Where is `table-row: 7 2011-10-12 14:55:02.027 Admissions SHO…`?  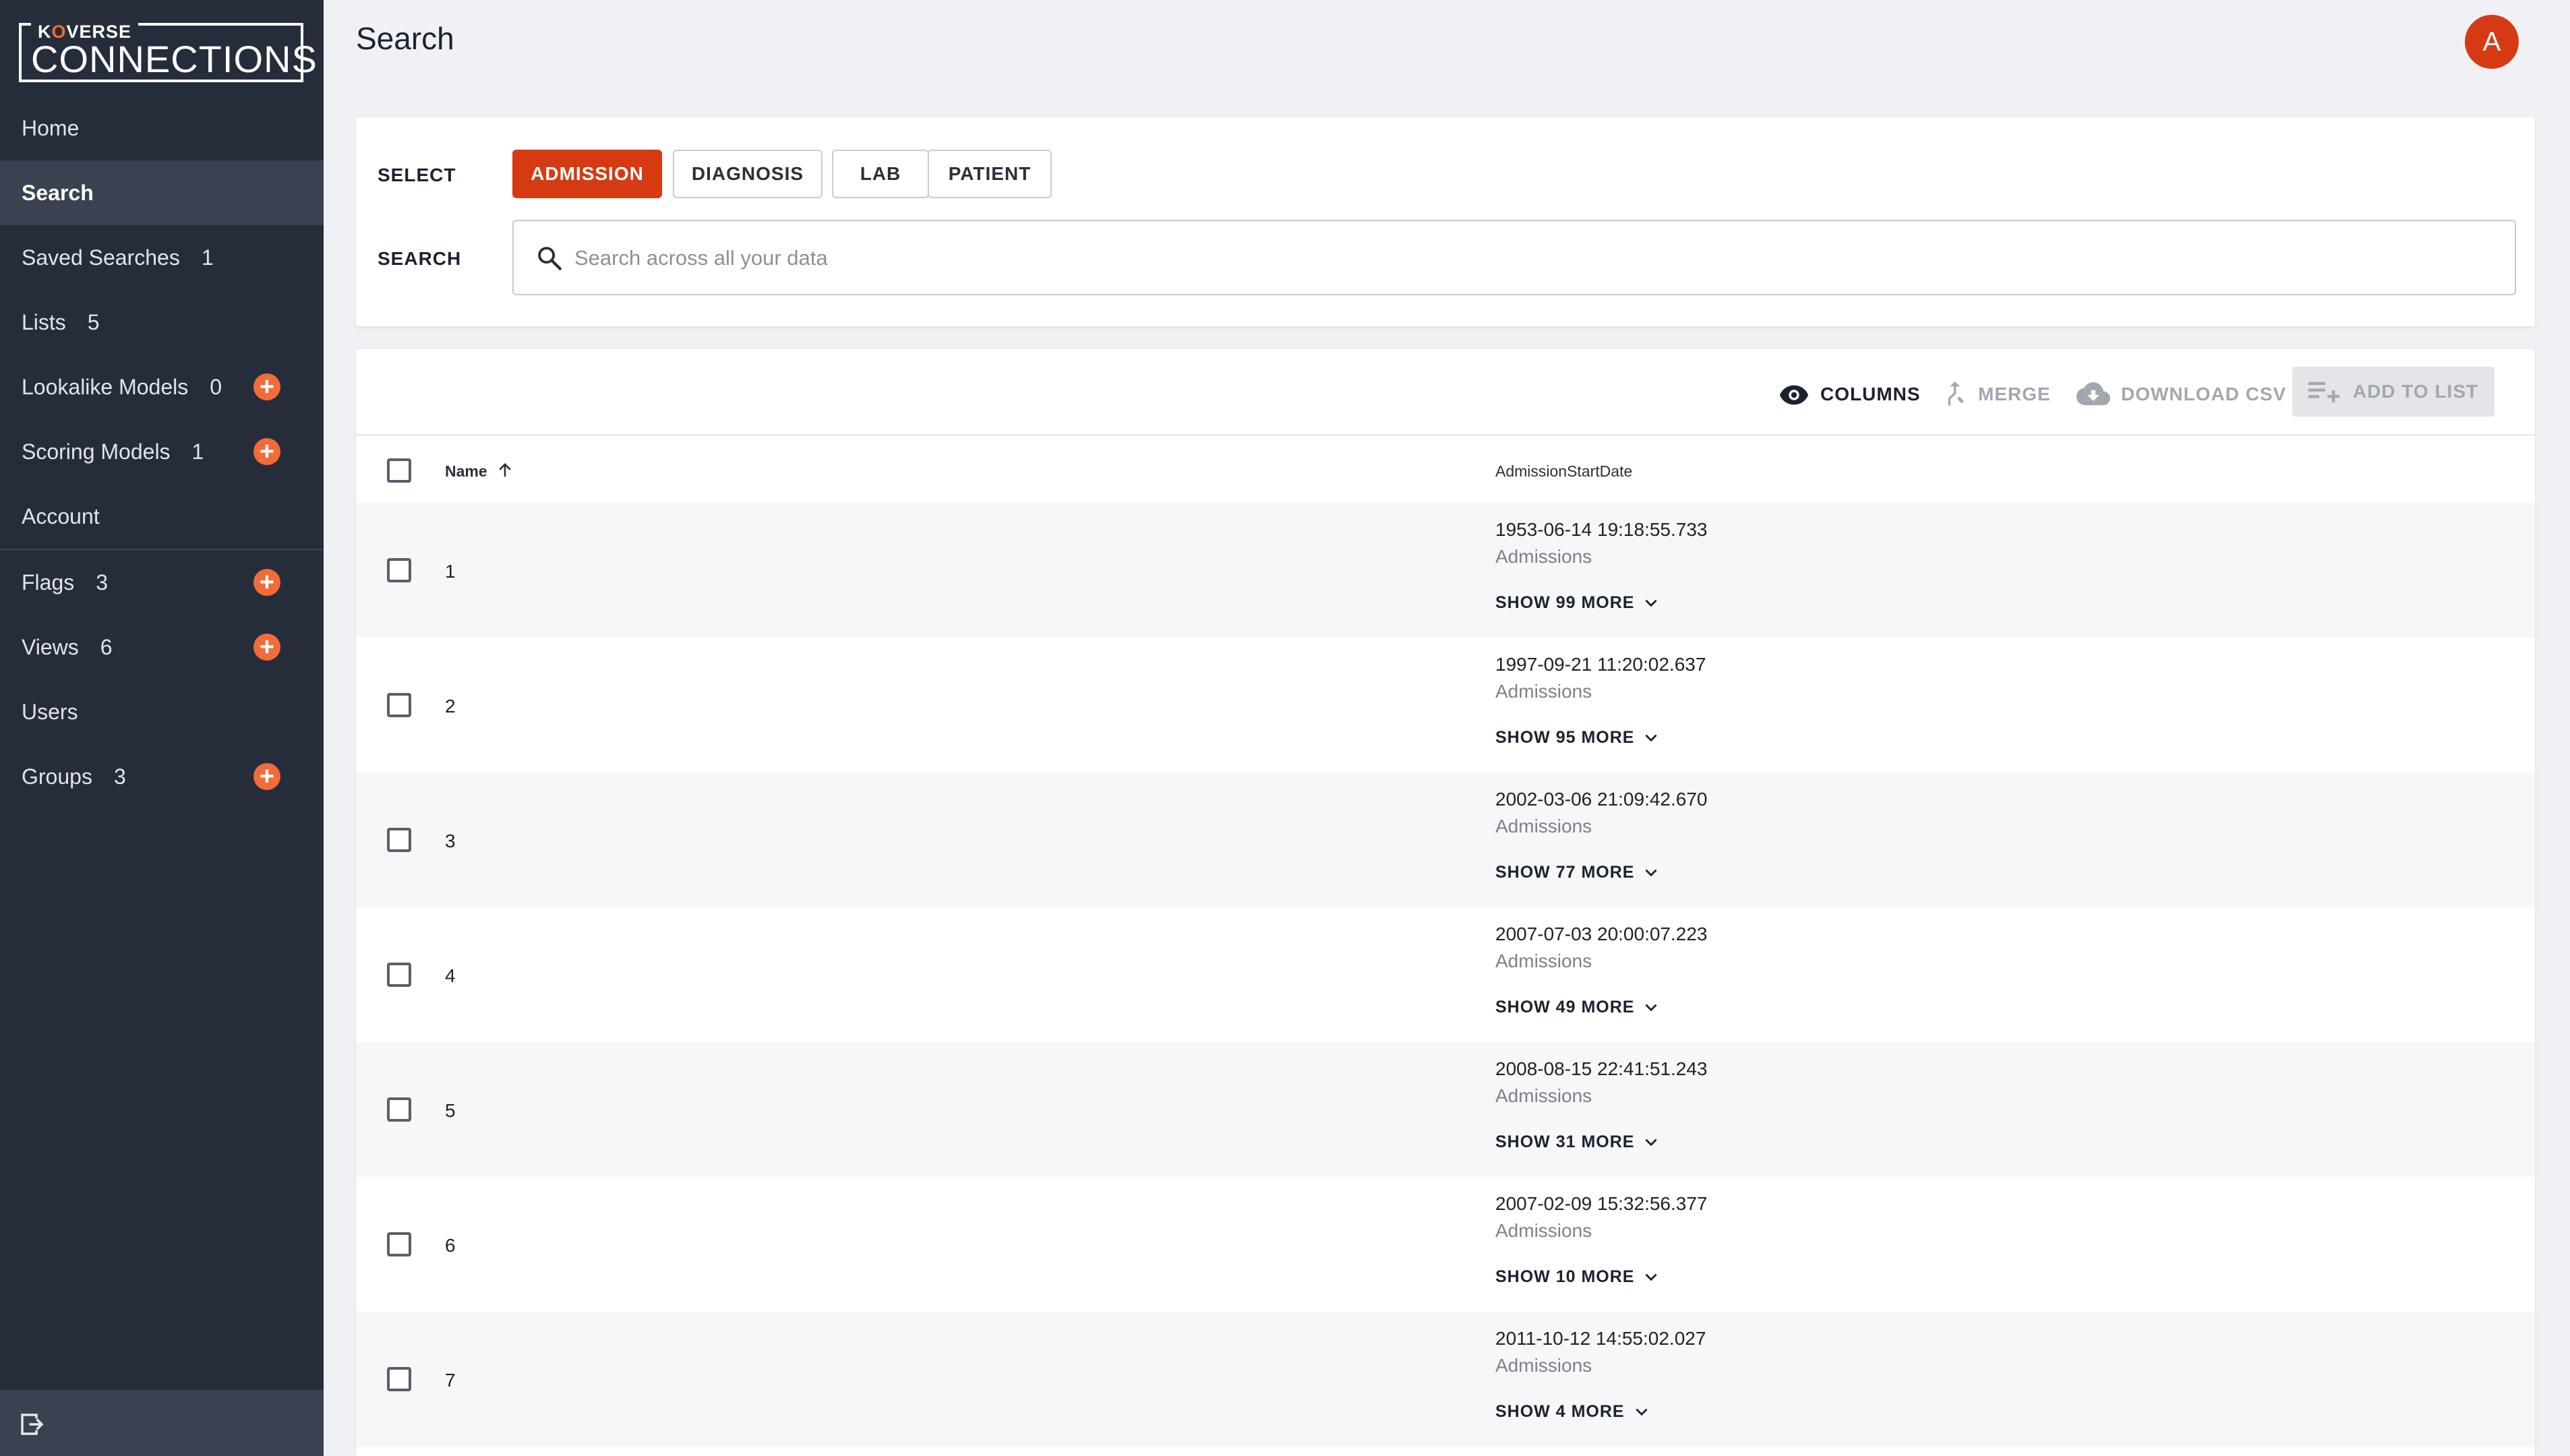 table-row: 7 2011-10-12 14:55:02.027 Admissions SHO… is located at coordinates (1445, 1379).